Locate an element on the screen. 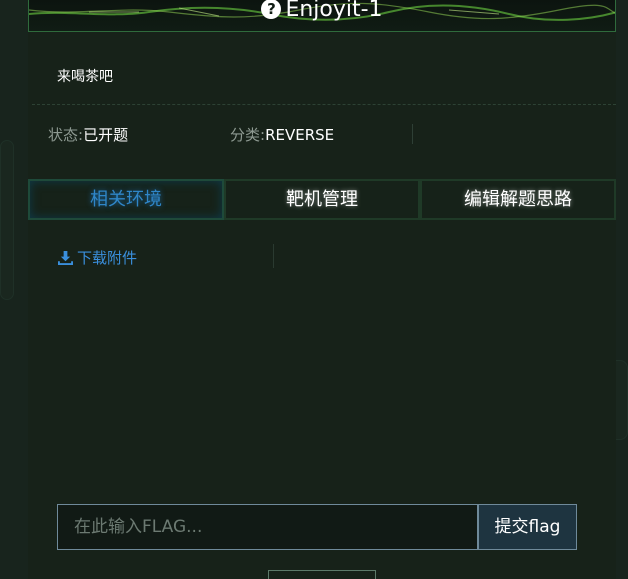 This screenshot has height=579, width=628. download-attachment-link: 下载附件 is located at coordinates (97, 257).